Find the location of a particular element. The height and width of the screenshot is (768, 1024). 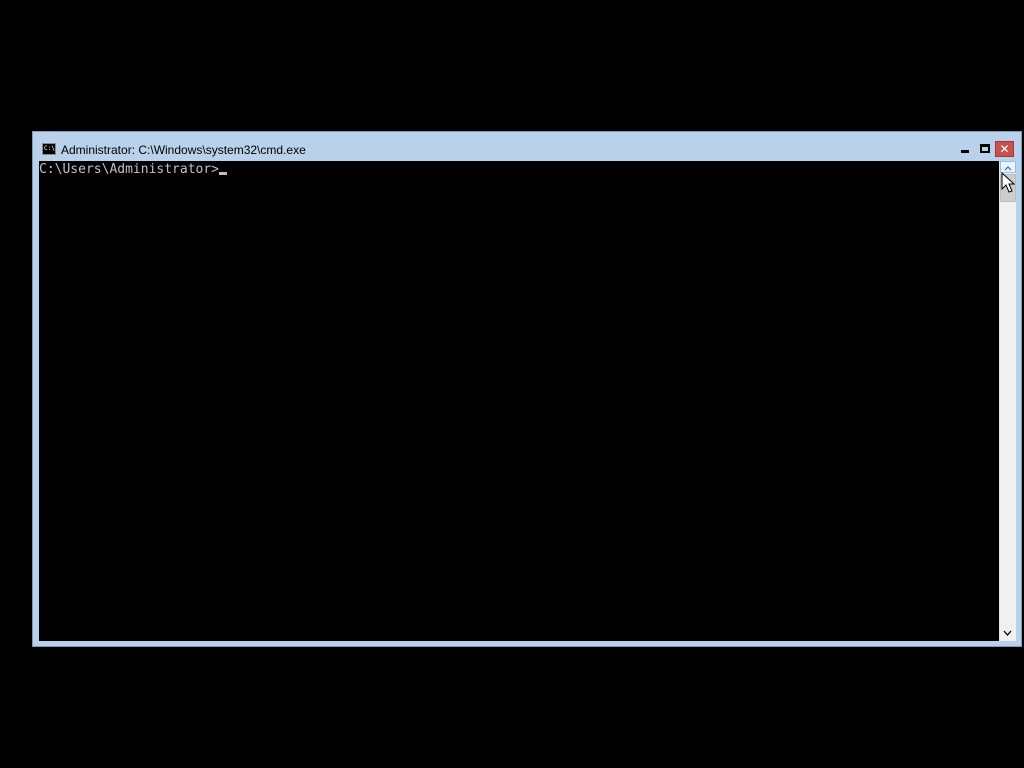

scroll-down-arrow-icon is located at coordinates (1007, 633).